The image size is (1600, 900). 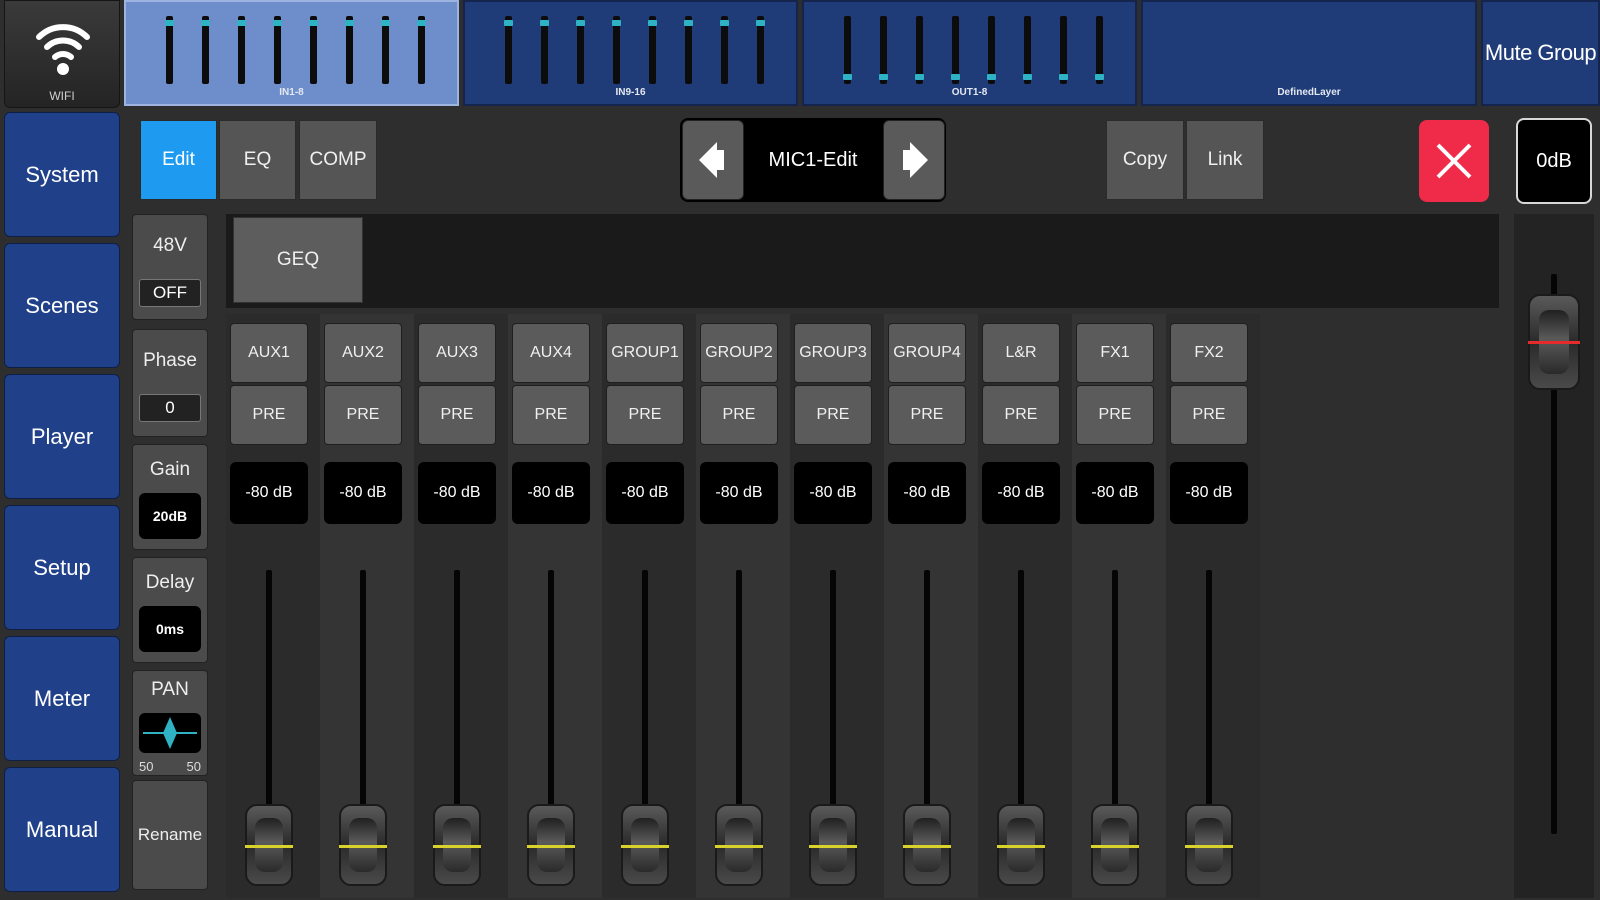 What do you see at coordinates (645, 353) in the screenshot?
I see `send-target-button: GROUP1` at bounding box center [645, 353].